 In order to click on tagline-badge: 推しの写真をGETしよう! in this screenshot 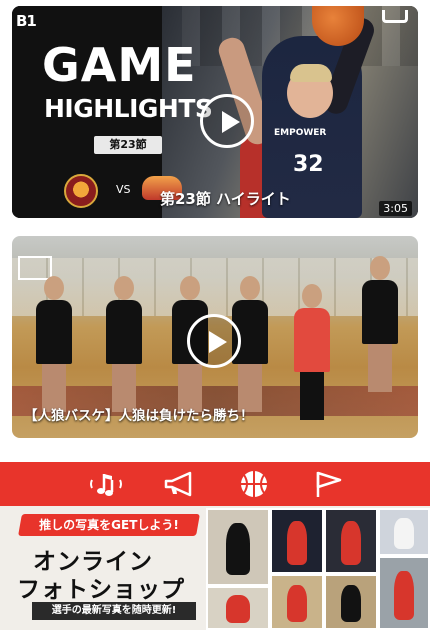, I will do `click(109, 525)`.